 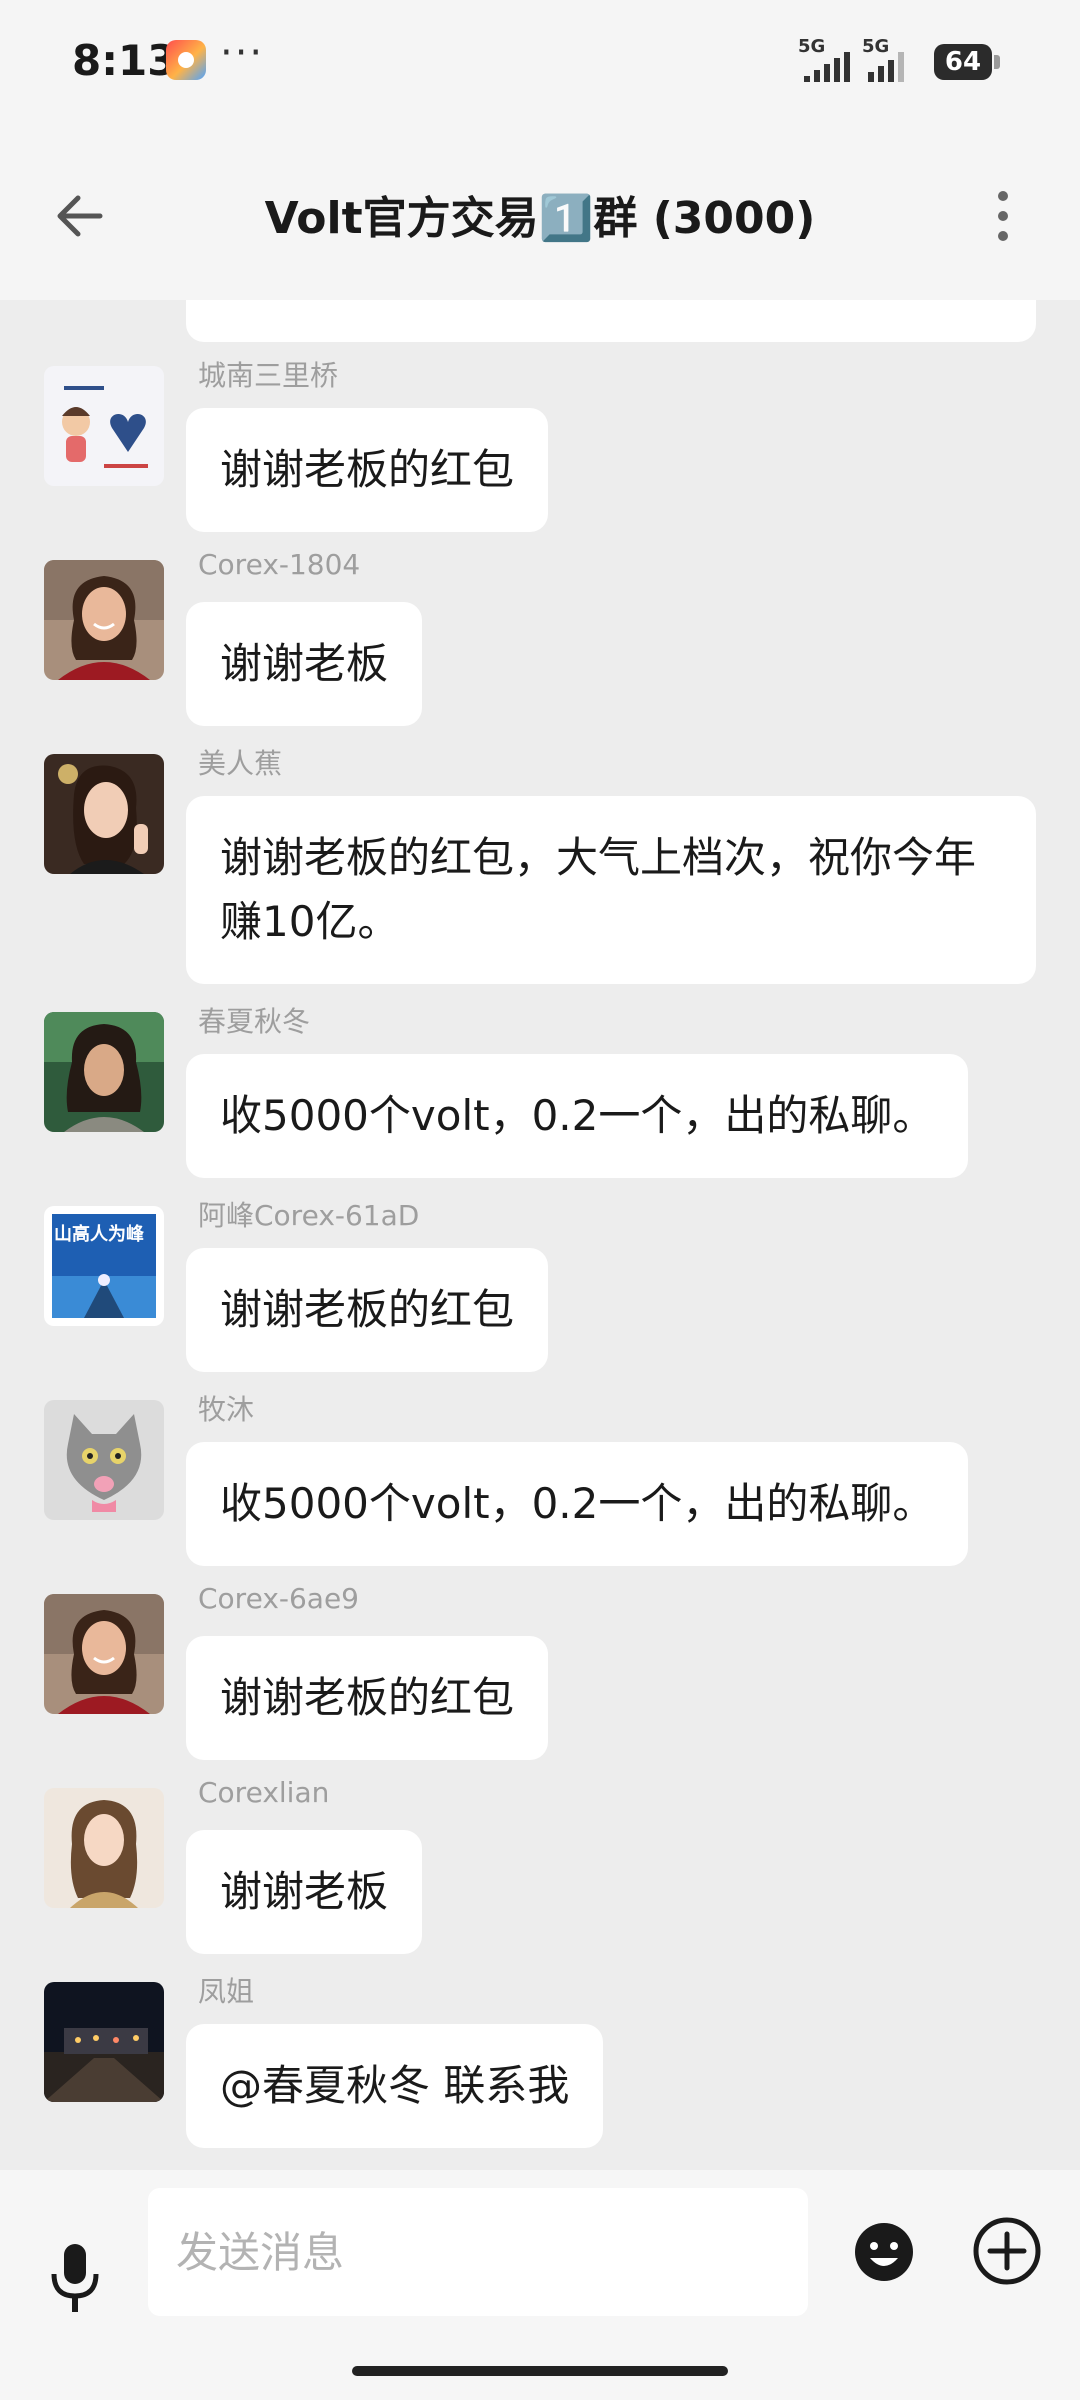 I want to click on plus-circle-icon, so click(x=1007, y=2251).